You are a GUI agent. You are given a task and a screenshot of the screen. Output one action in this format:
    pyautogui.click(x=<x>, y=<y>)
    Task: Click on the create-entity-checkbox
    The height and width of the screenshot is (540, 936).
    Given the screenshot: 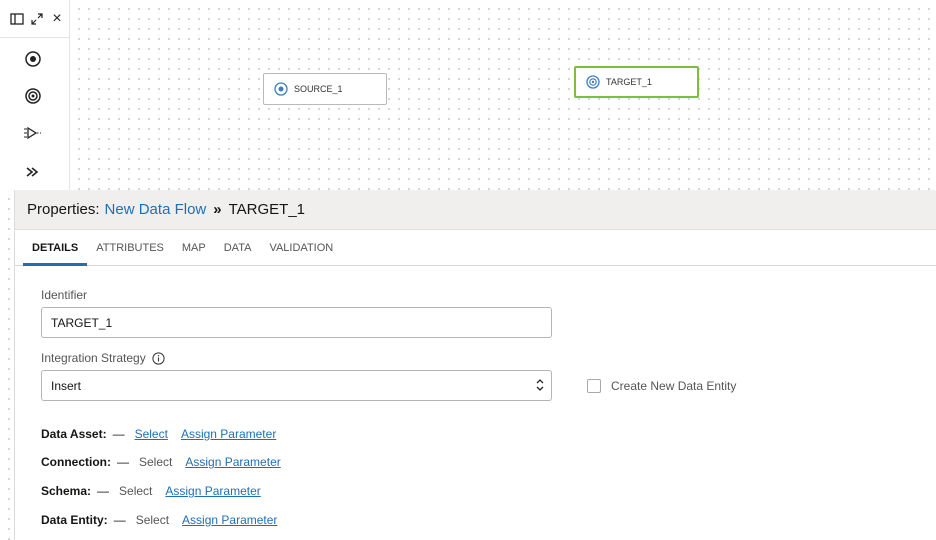 What is the action you would take?
    pyautogui.click(x=594, y=386)
    